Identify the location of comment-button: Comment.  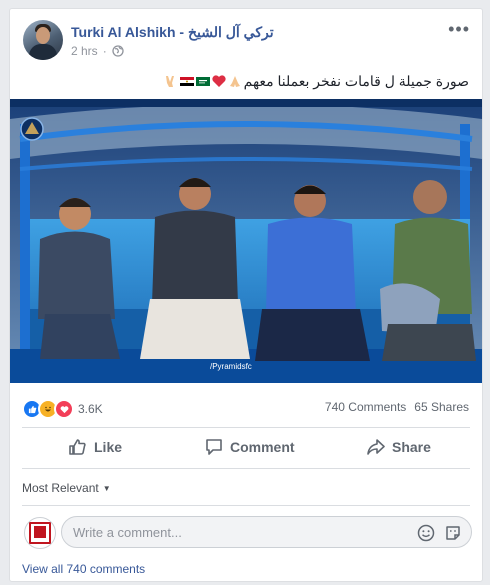
(249, 447).